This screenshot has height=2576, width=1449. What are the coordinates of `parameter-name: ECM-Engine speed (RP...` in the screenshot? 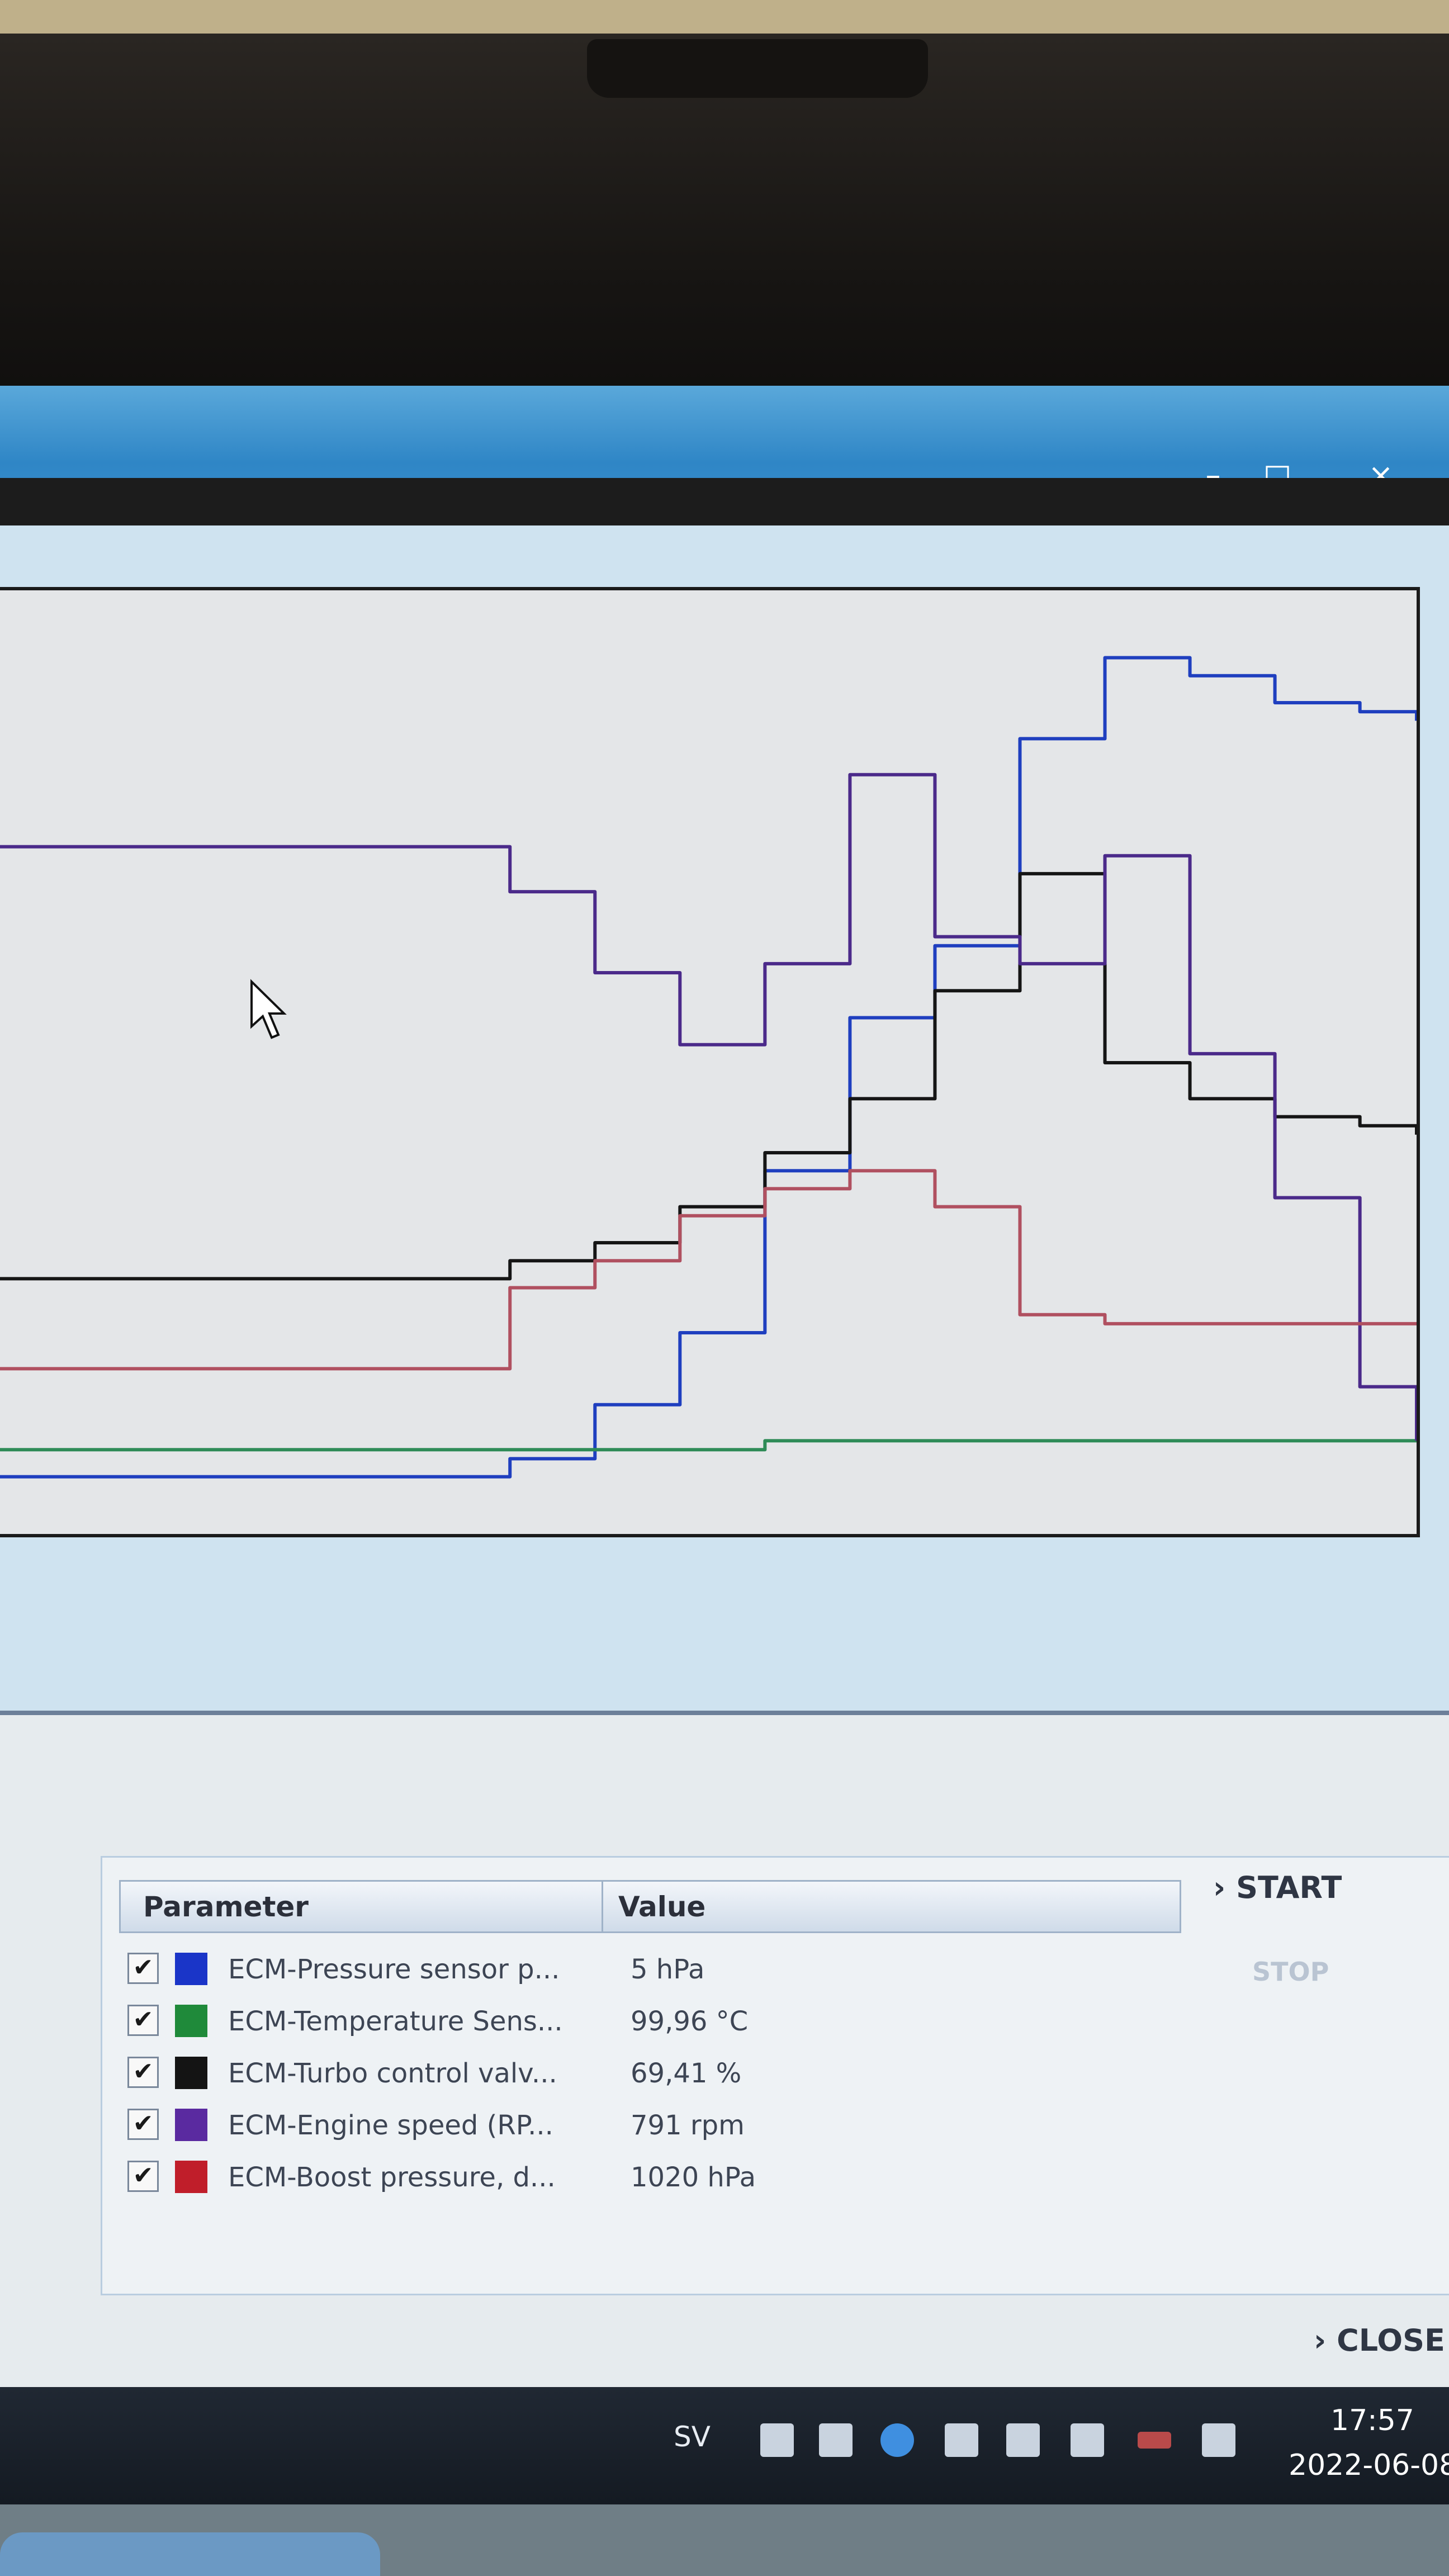 It's located at (390, 2125).